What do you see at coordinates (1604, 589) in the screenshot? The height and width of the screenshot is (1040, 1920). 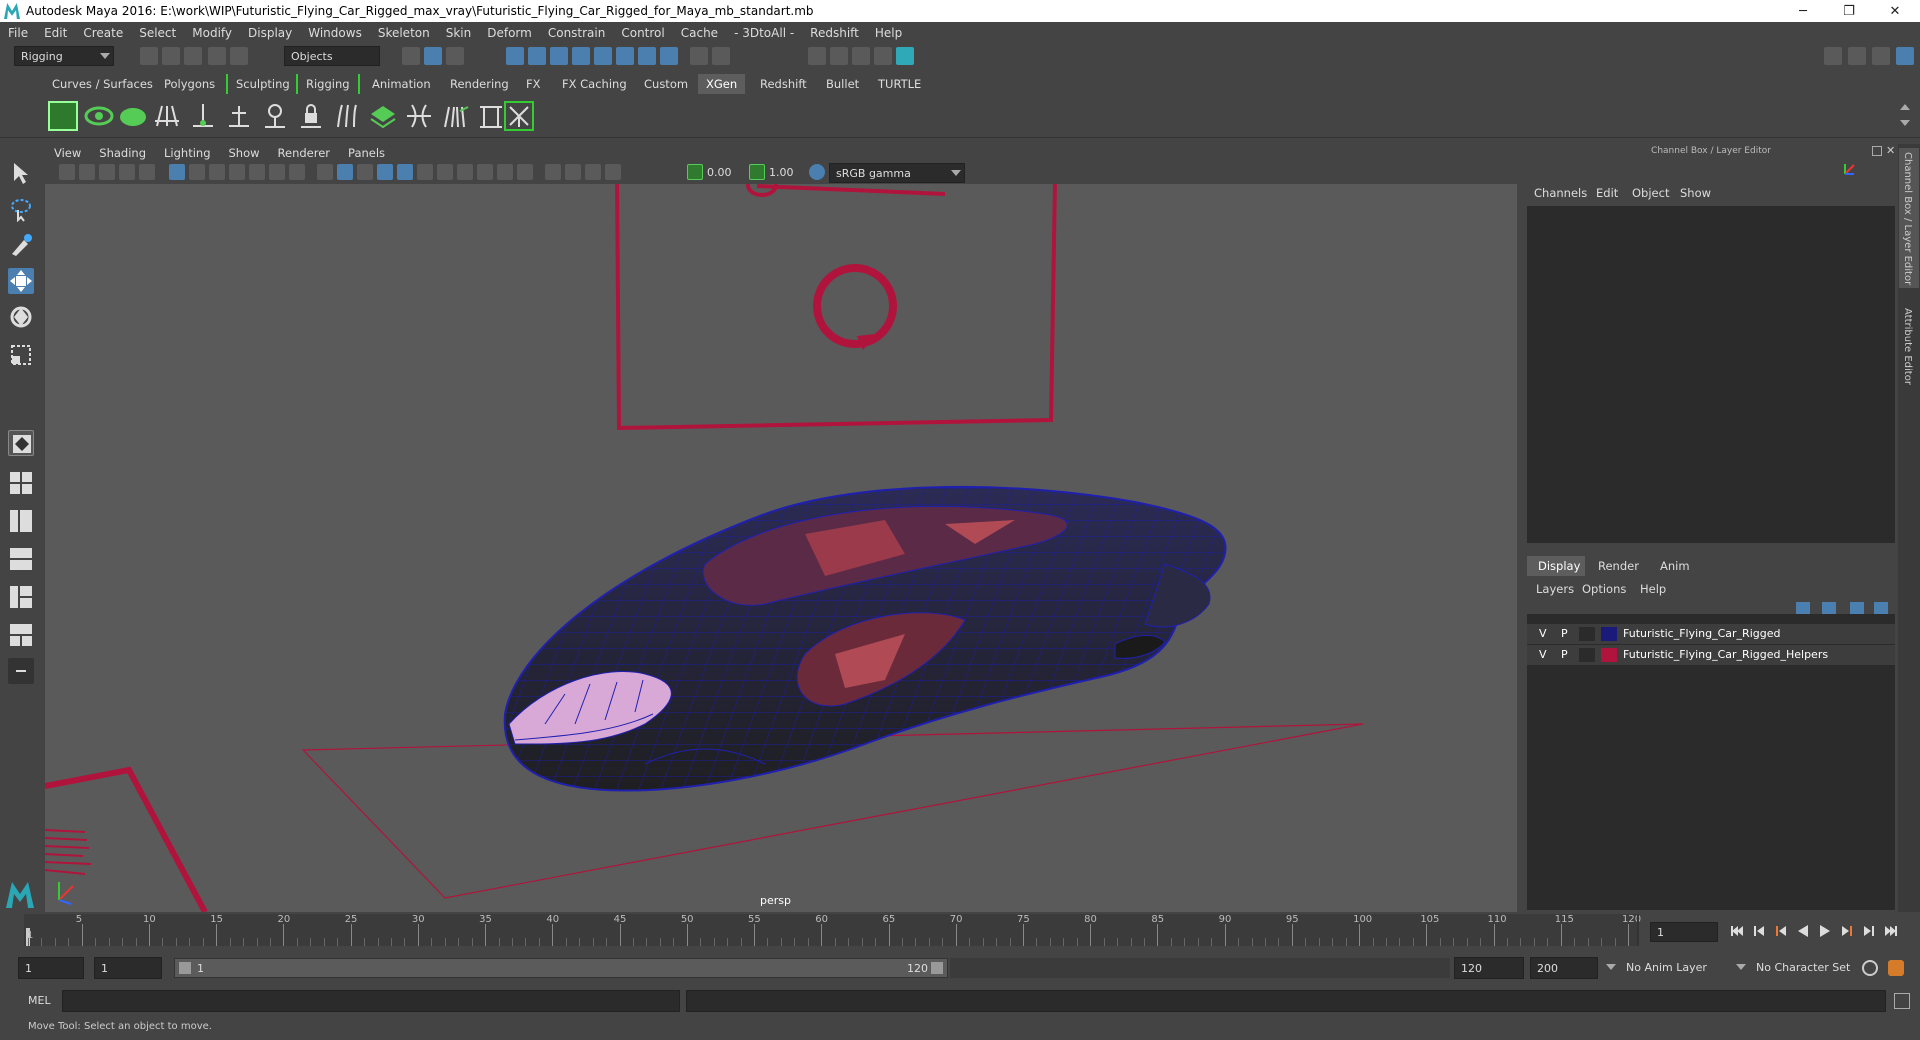 I see `layer-menu-options: Options` at bounding box center [1604, 589].